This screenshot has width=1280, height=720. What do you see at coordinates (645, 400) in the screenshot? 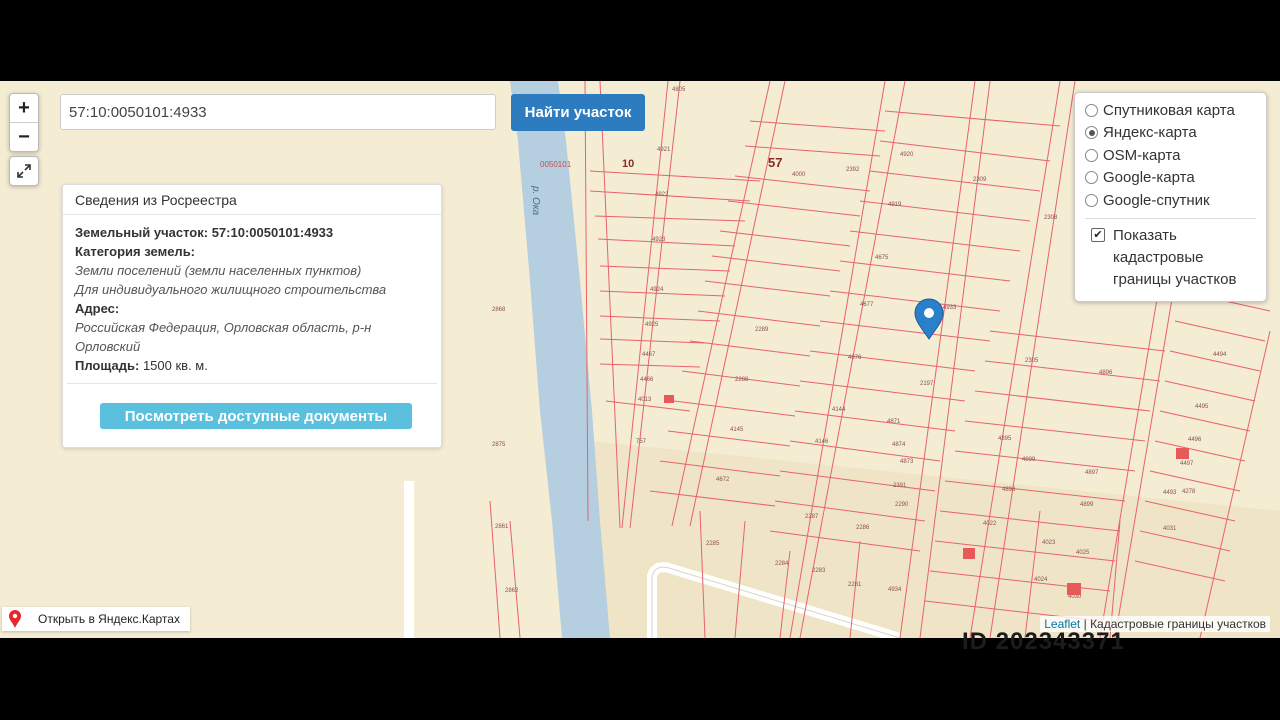
I see `parcel-number-label: 4013` at bounding box center [645, 400].